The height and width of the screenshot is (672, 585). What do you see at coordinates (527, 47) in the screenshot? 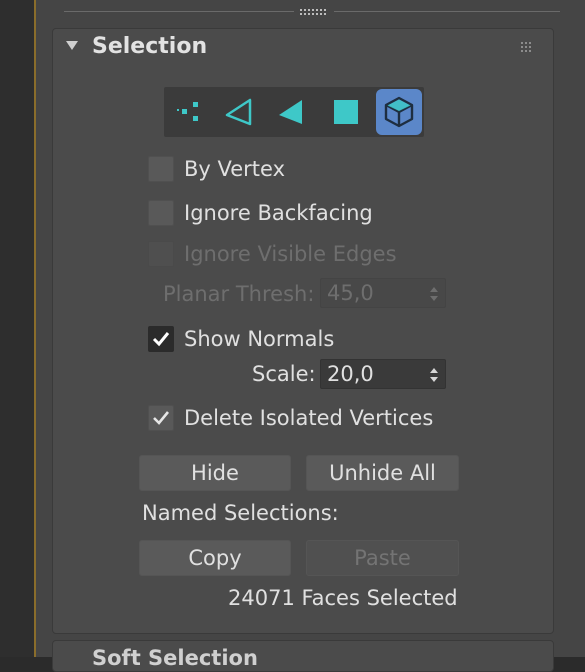
I see `grip-icon` at bounding box center [527, 47].